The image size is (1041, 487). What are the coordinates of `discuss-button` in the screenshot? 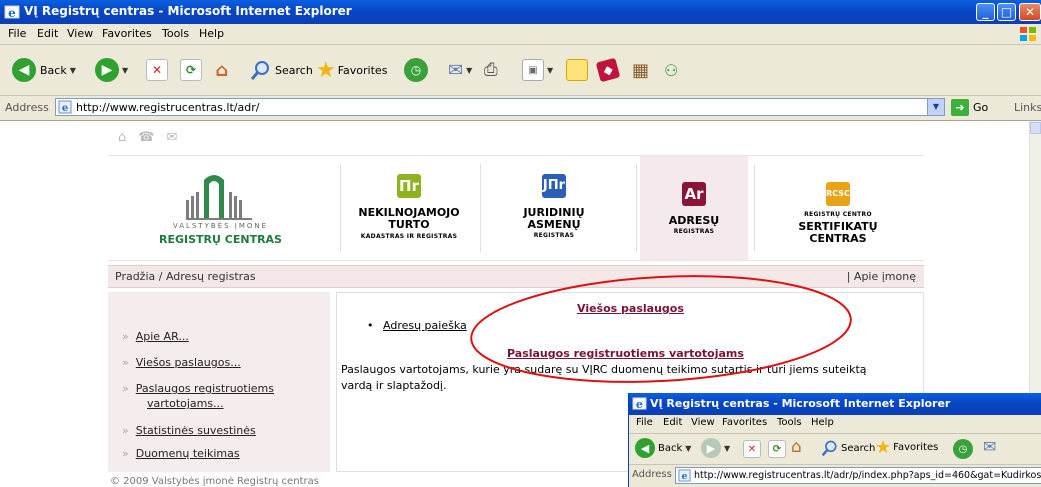 It's located at (577, 70).